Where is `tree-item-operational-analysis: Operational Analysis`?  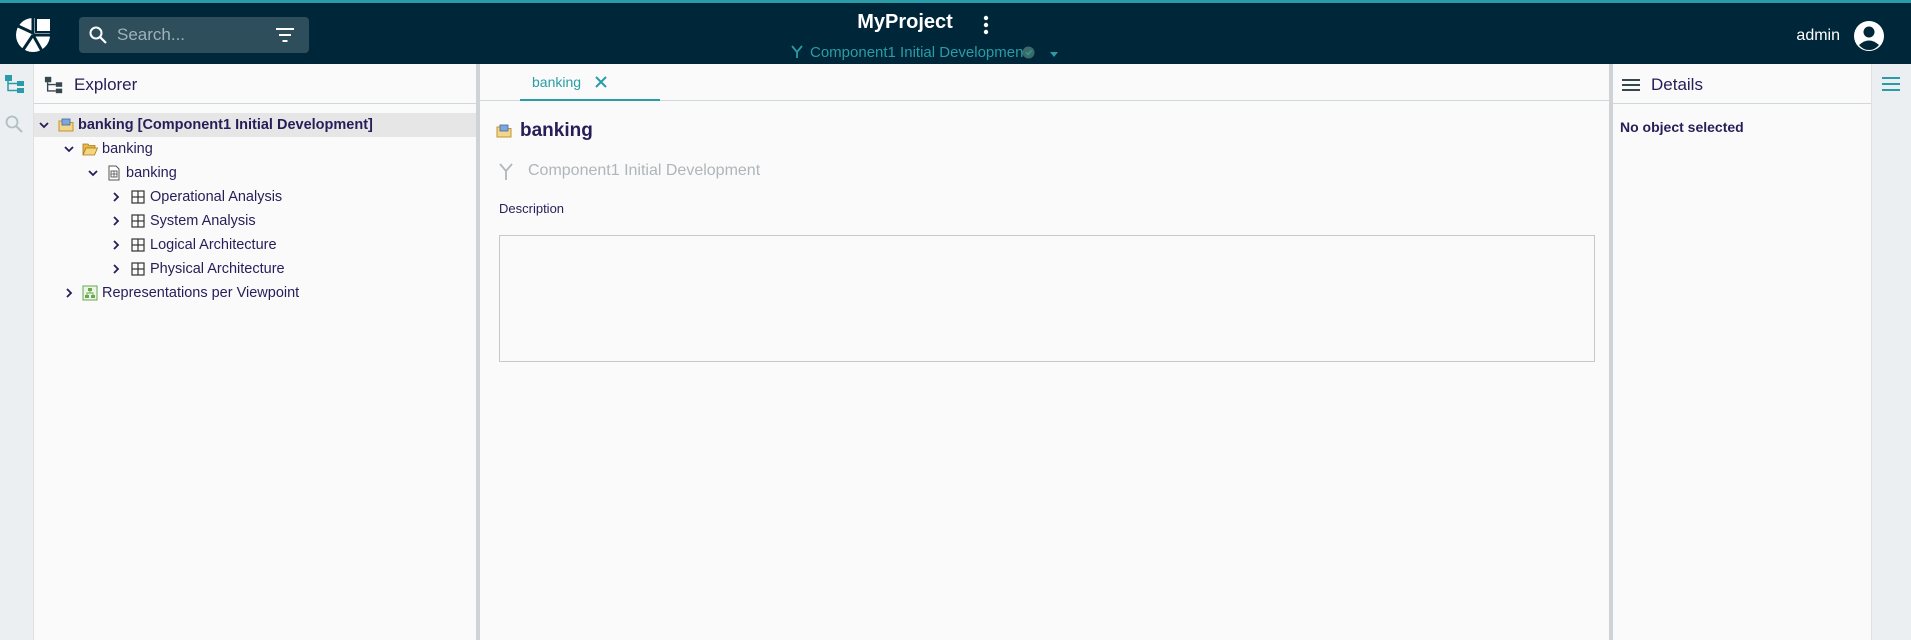 tree-item-operational-analysis: Operational Analysis is located at coordinates (255, 197).